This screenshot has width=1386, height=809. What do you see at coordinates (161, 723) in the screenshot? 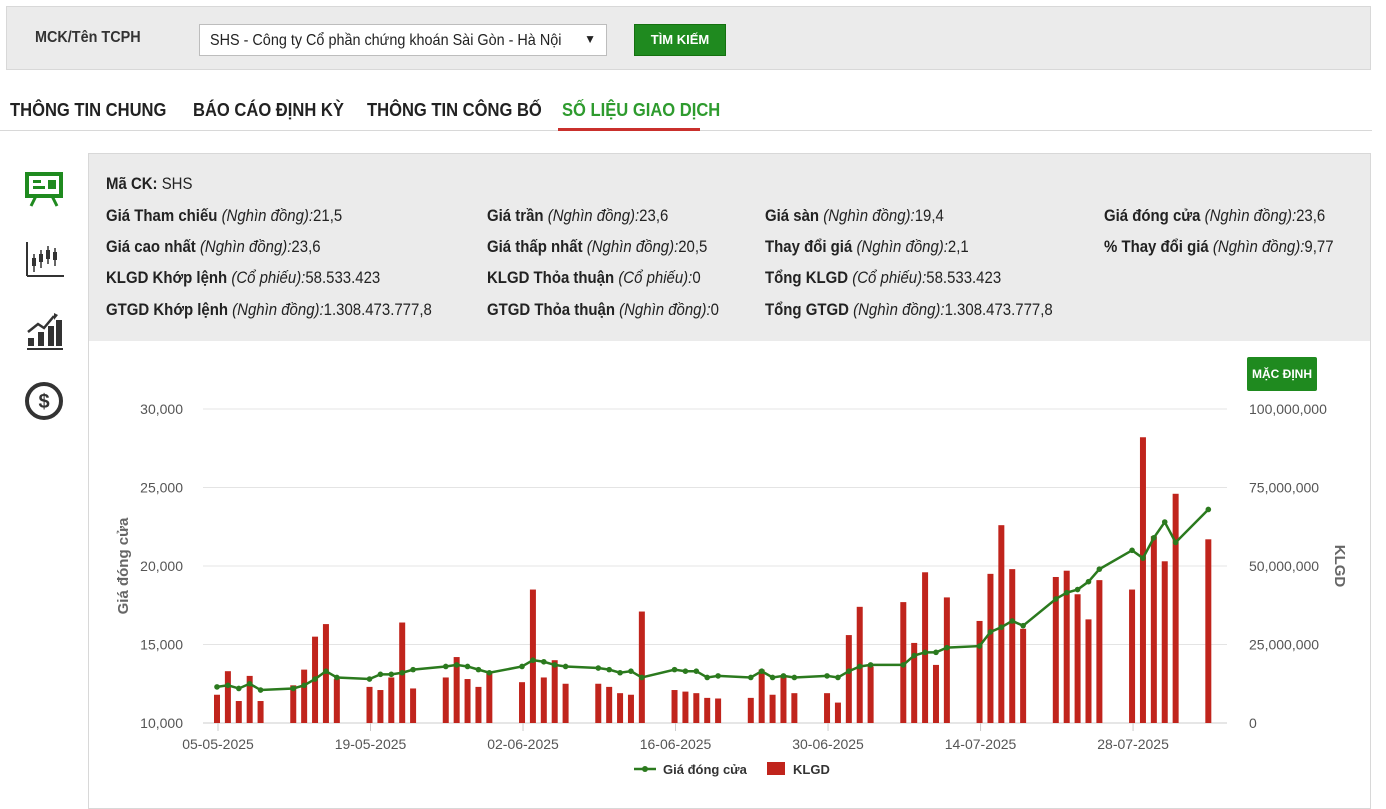
I see `y-left-tick-label: 10,000` at bounding box center [161, 723].